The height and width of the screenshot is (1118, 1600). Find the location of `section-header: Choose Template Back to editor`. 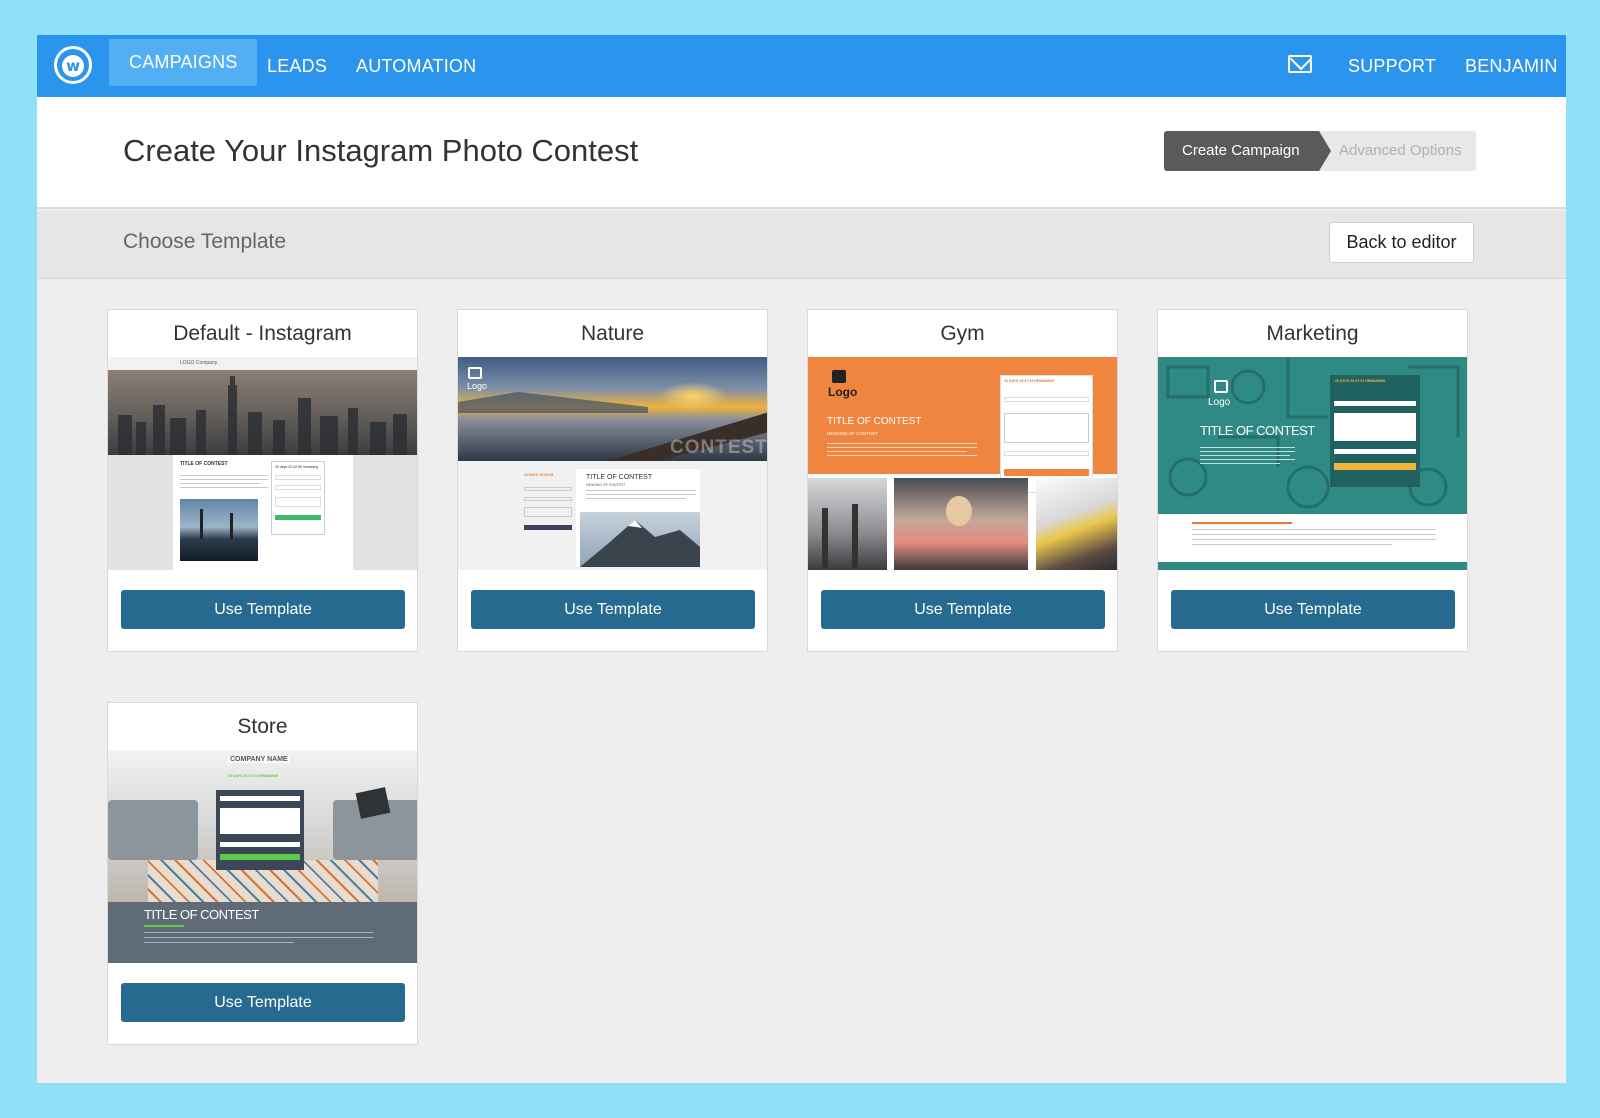

section-header: Choose Template Back to editor is located at coordinates (801, 245).